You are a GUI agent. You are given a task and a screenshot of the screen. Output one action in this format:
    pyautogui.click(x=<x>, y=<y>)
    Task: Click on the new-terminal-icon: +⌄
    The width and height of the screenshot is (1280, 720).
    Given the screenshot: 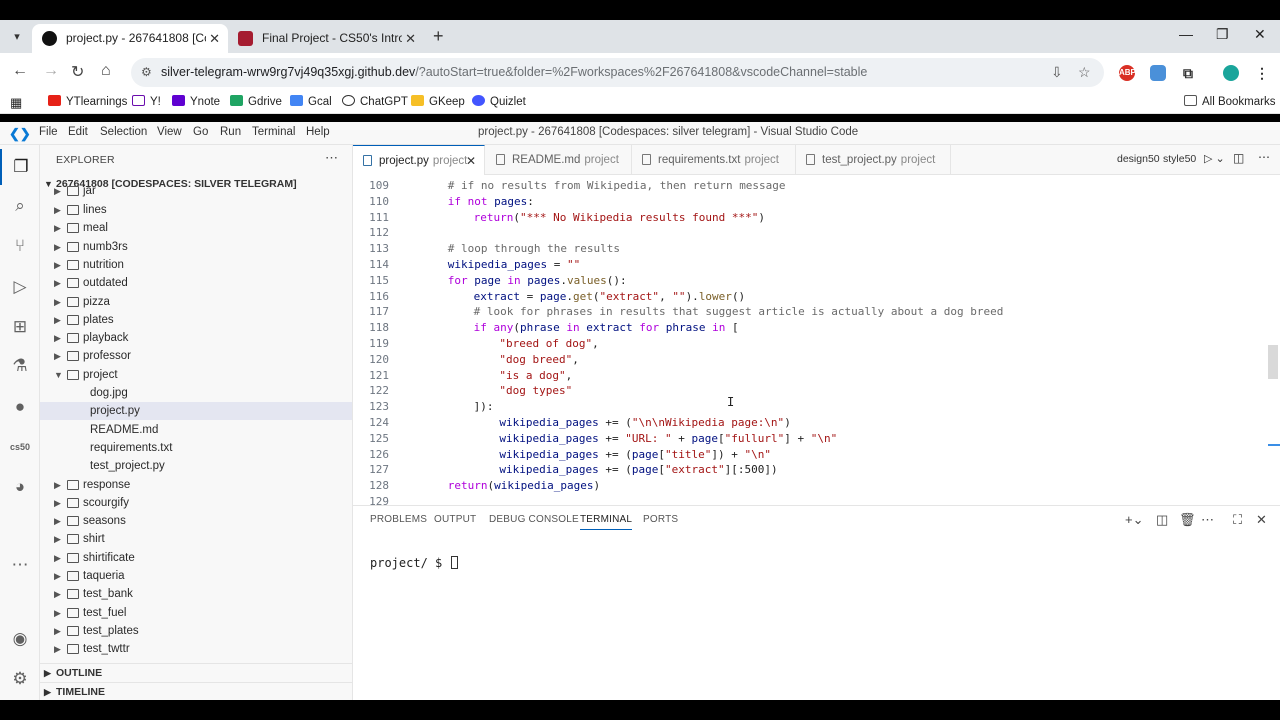 What is the action you would take?
    pyautogui.click(x=1134, y=520)
    